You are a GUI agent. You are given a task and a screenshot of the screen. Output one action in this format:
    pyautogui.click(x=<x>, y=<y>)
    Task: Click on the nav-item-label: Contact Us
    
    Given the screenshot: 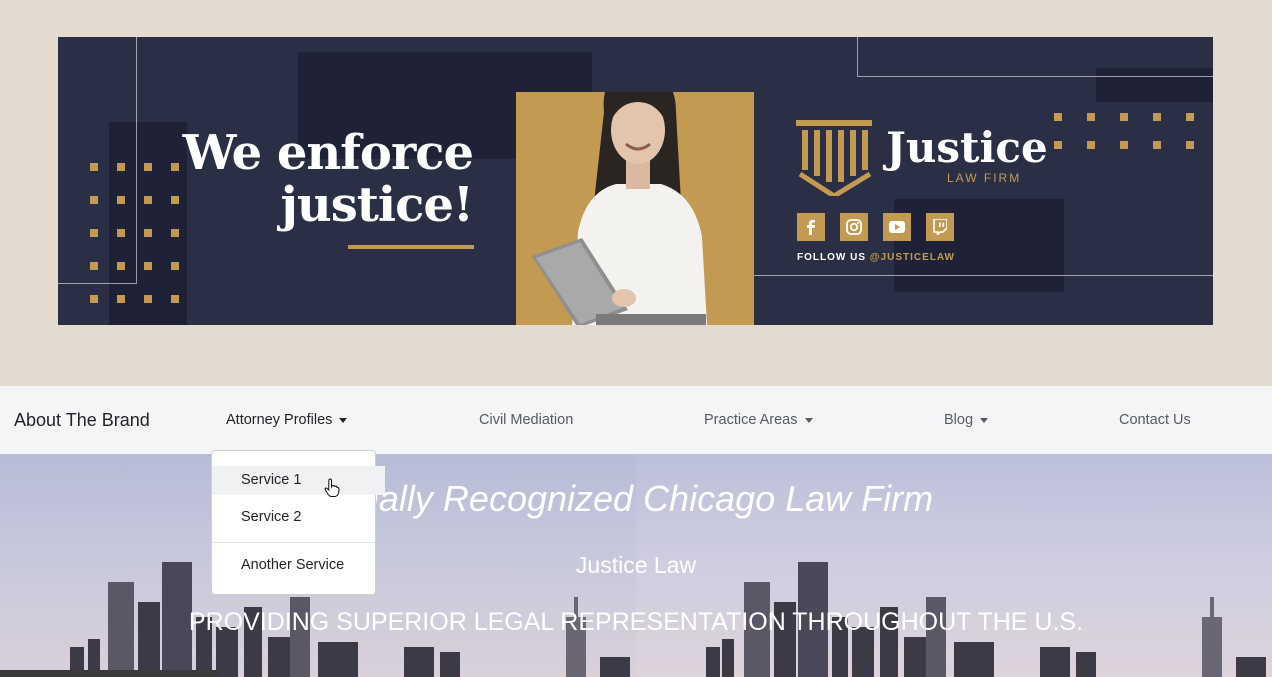 What is the action you would take?
    pyautogui.click(x=1155, y=420)
    